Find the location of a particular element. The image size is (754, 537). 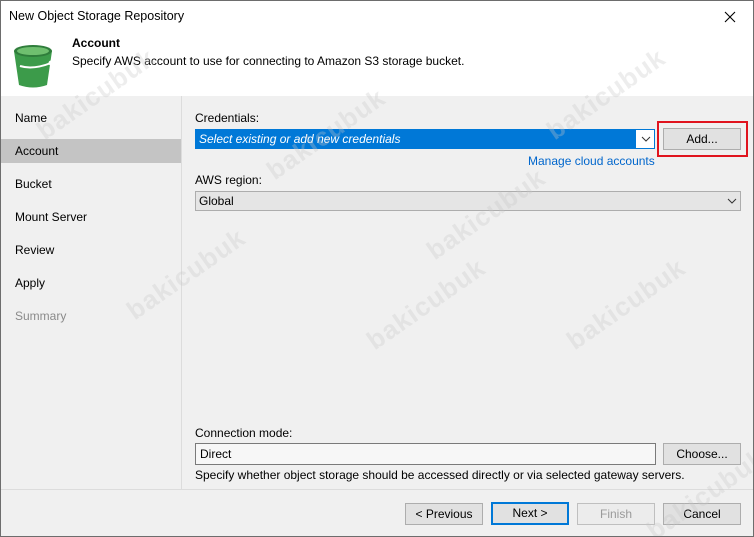

step-account: Account is located at coordinates (91, 151).